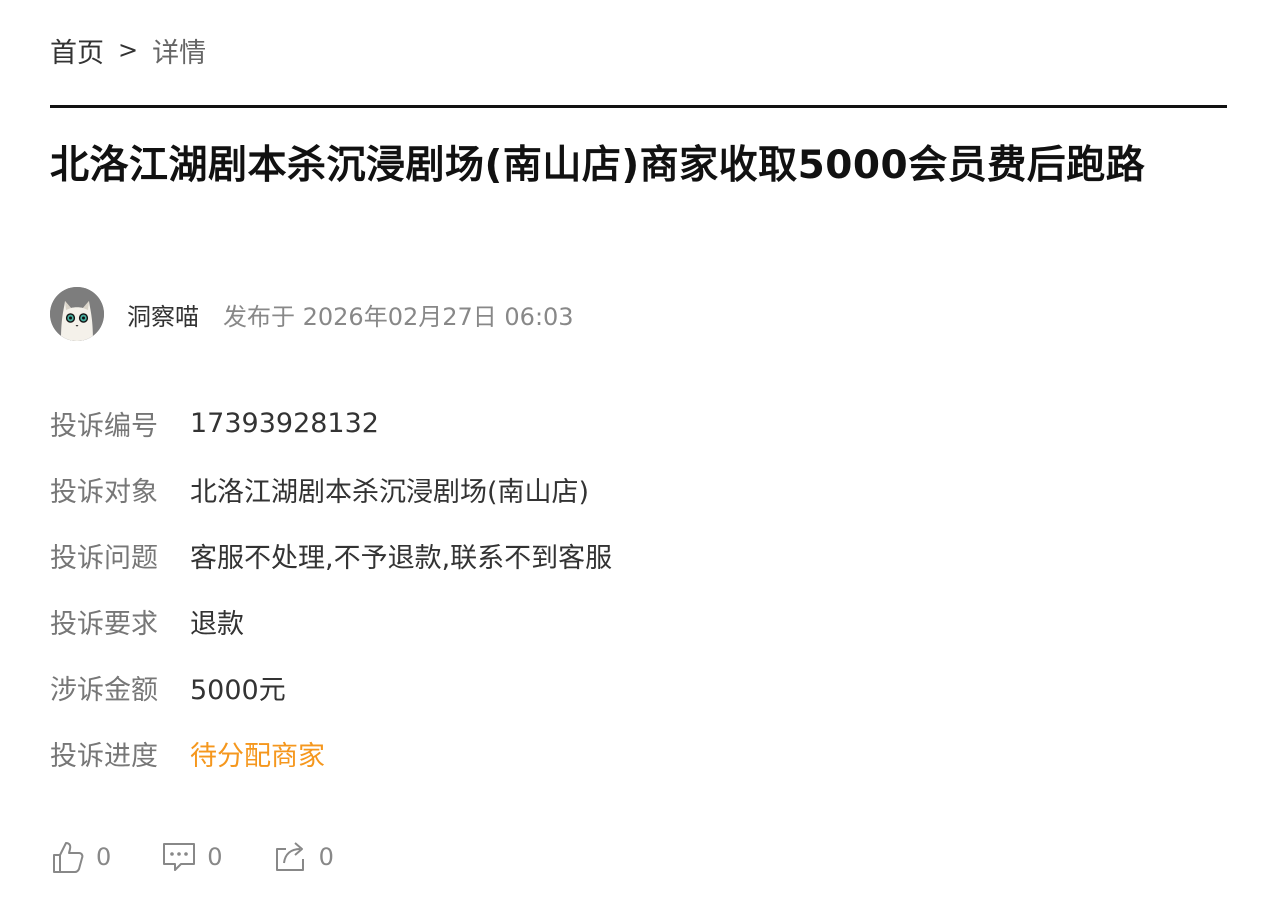 This screenshot has height=910, width=1280. I want to click on comment-button: 0, so click(192, 857).